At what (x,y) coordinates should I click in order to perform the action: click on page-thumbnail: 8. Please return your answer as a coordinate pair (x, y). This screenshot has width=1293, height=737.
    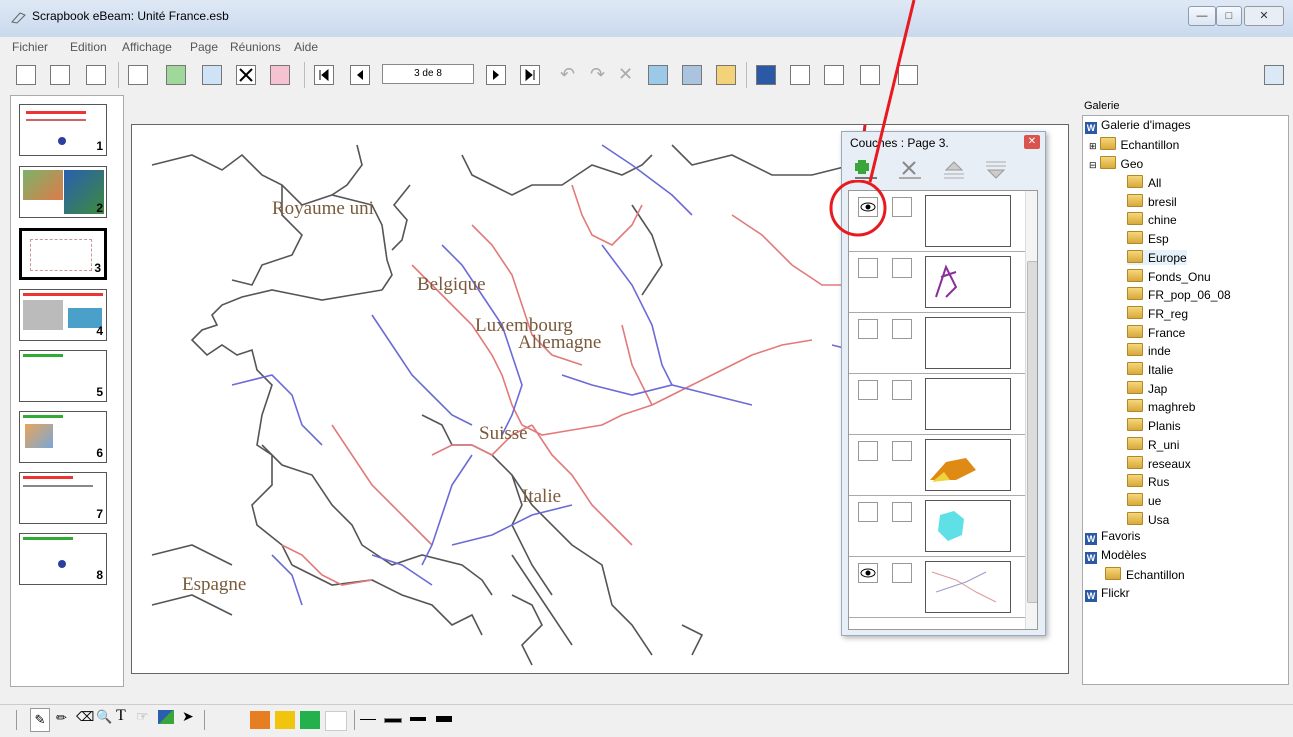
    Looking at the image, I should click on (63, 559).